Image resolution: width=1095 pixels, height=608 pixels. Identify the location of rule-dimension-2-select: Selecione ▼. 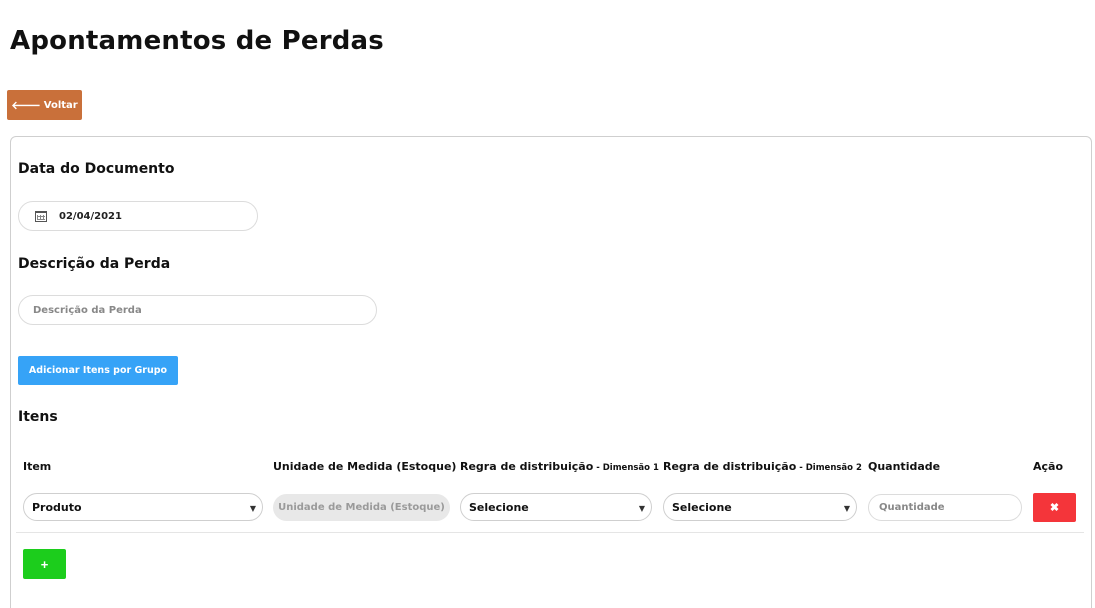
(760, 507).